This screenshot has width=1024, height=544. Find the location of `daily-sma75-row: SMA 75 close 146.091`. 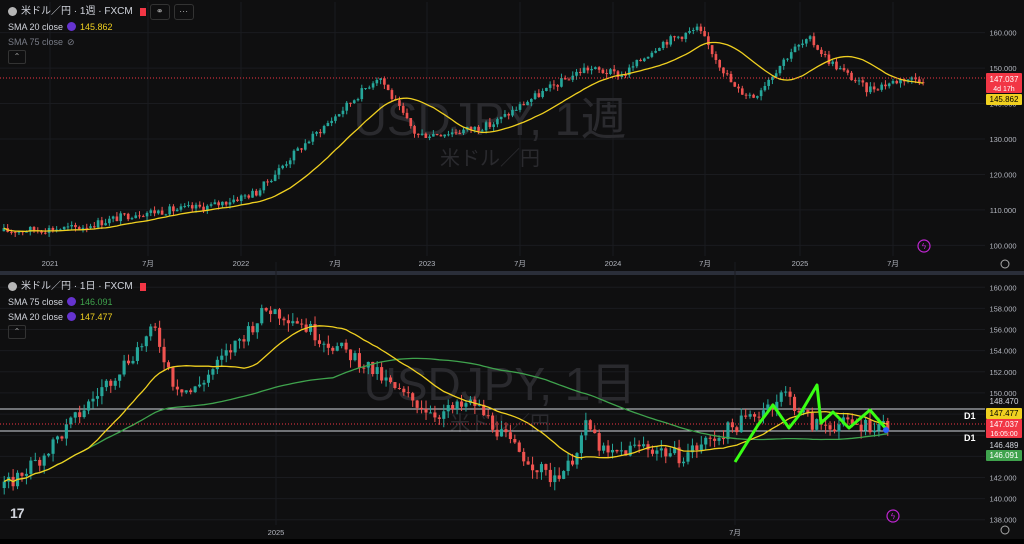

daily-sma75-row: SMA 75 close 146.091 is located at coordinates (77, 301).